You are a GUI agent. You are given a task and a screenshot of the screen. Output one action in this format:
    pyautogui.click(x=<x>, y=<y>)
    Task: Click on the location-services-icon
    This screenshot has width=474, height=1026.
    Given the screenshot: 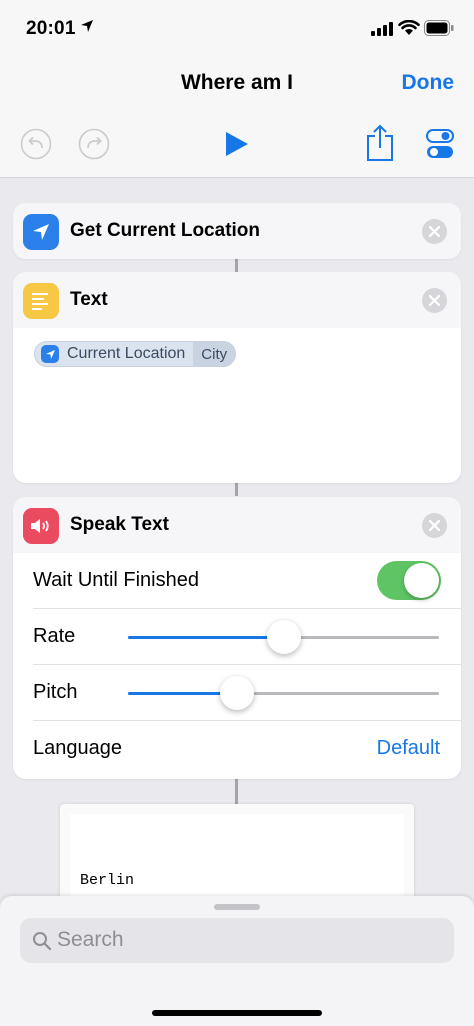 What is the action you would take?
    pyautogui.click(x=87, y=26)
    